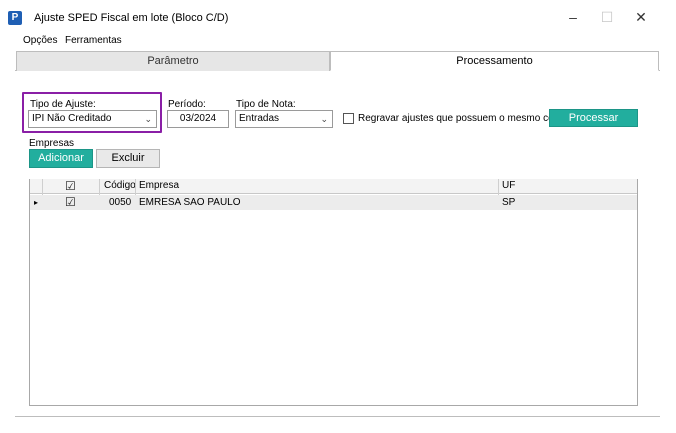 The image size is (676, 433). Describe the element at coordinates (70, 186) in the screenshot. I see `header-check-icon: ☑` at that location.